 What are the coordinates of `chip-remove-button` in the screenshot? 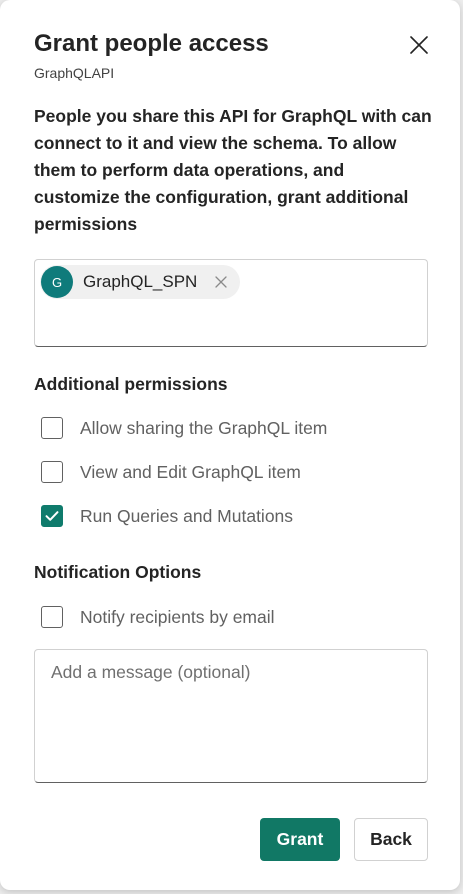 It's located at (221, 282).